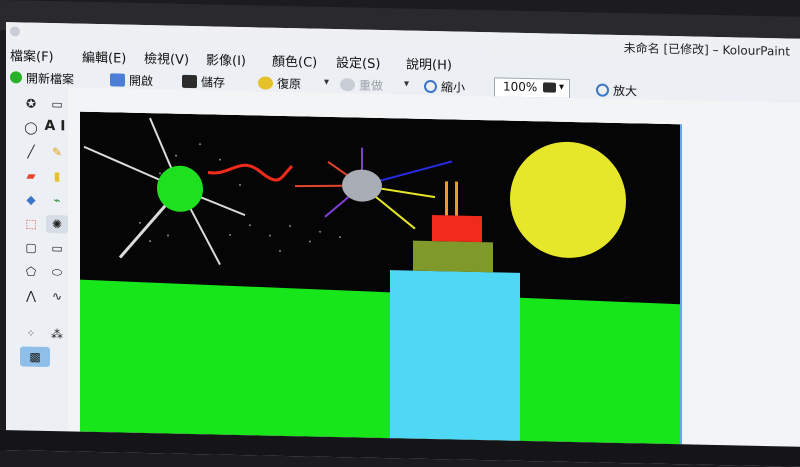 The width and height of the screenshot is (800, 467). Describe the element at coordinates (561, 87) in the screenshot. I see `zoom-dropdown-chevron-icon: ▾` at that location.